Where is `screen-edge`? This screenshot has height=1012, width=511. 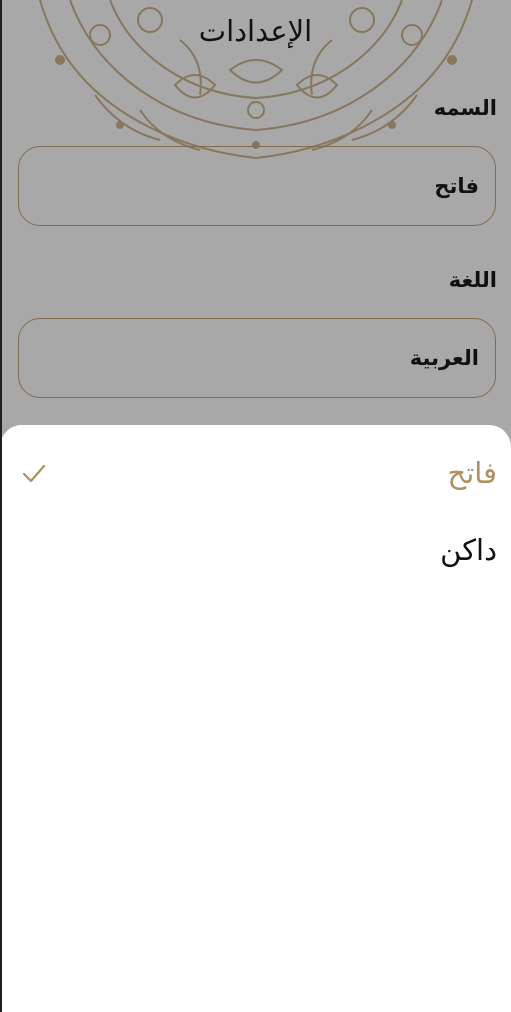 screen-edge is located at coordinates (1, 506).